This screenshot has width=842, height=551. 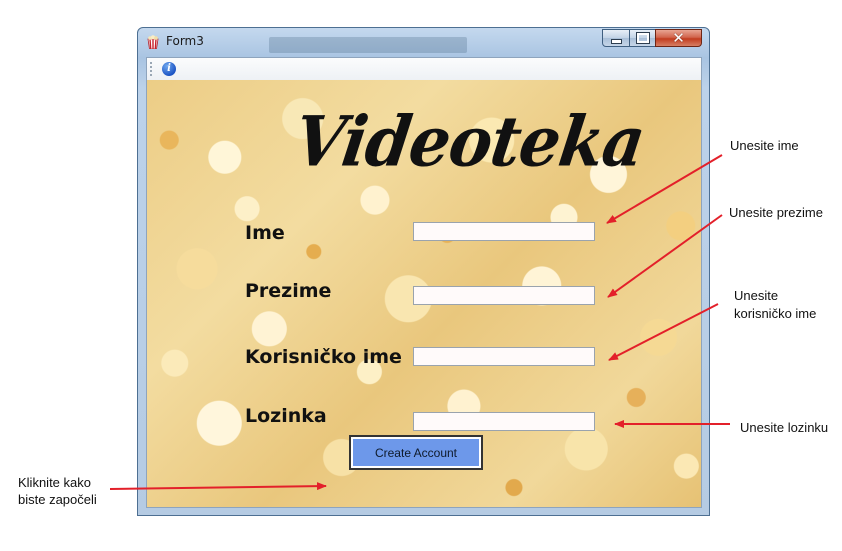 What do you see at coordinates (54, 482) in the screenshot?
I see `annotation-button-line1: Kliknite kako` at bounding box center [54, 482].